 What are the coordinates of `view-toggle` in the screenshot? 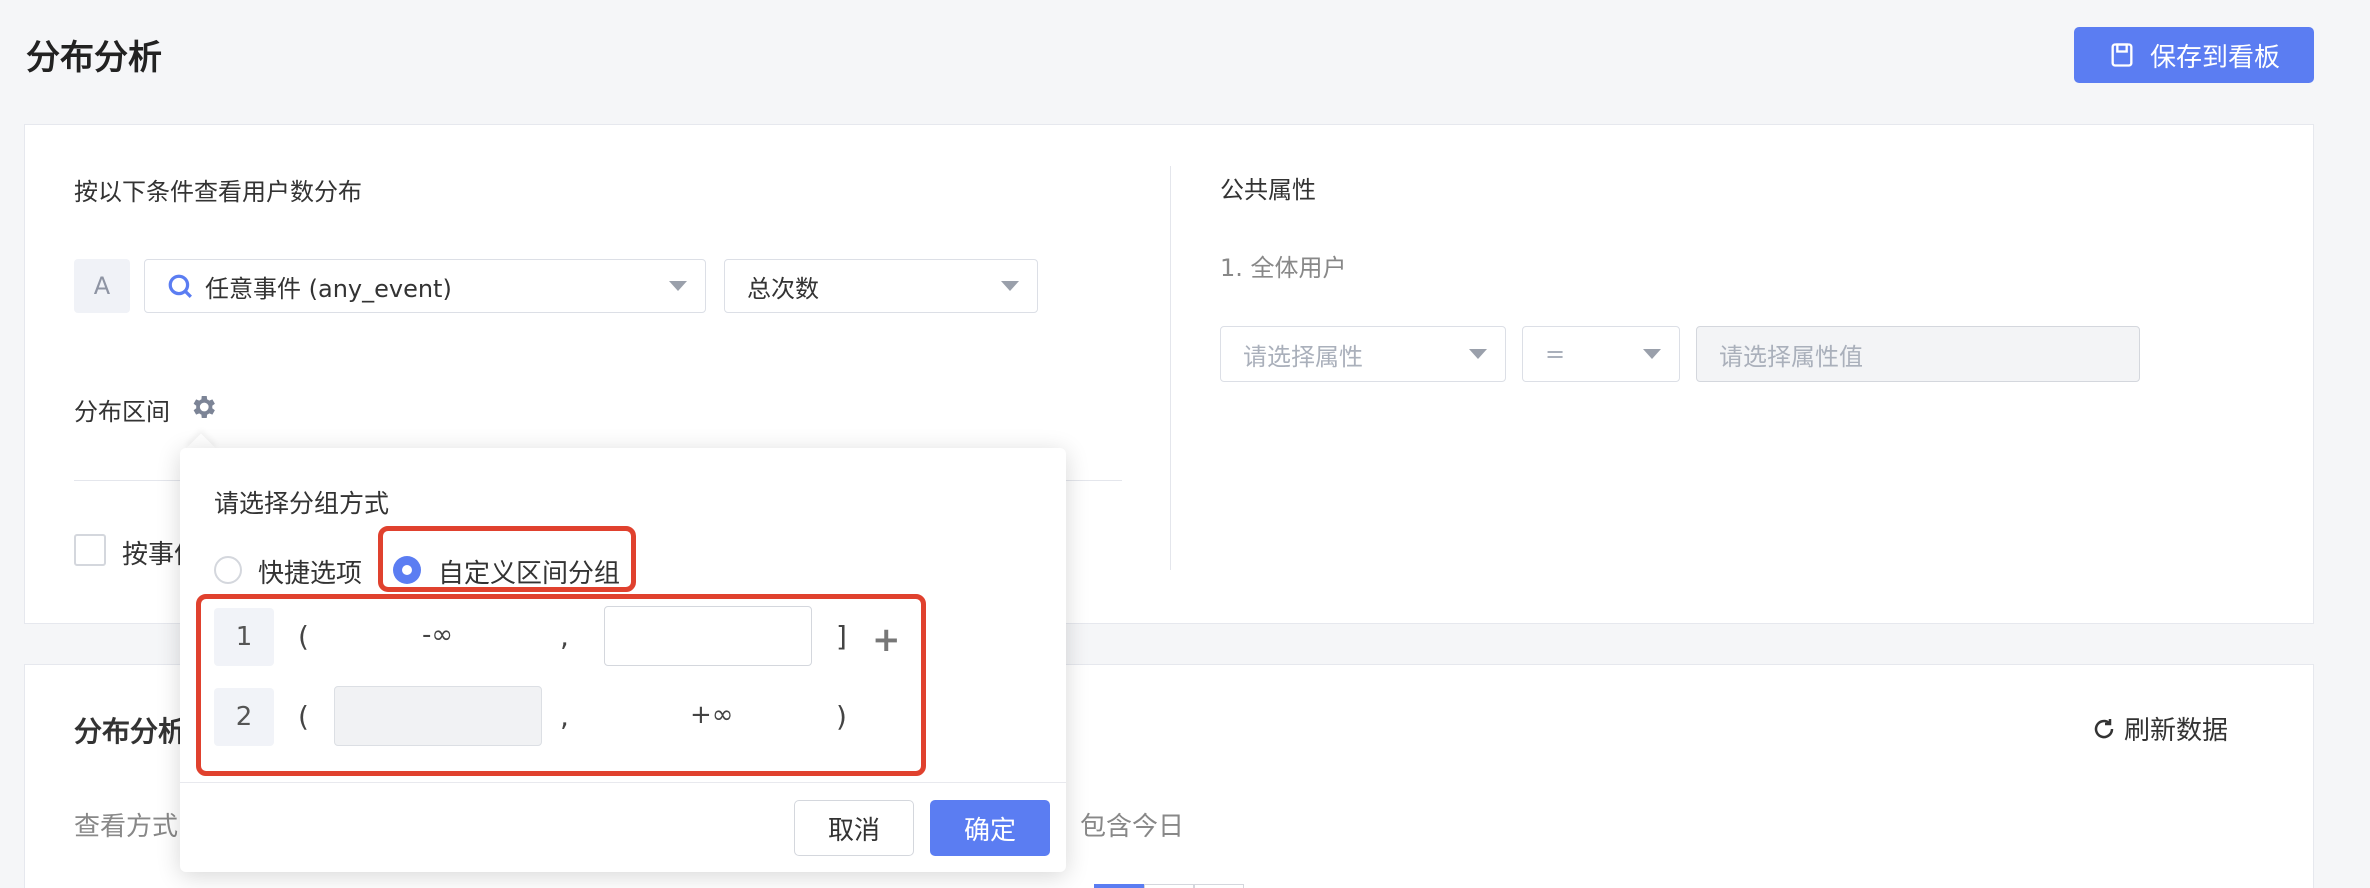 It's located at (1169, 886).